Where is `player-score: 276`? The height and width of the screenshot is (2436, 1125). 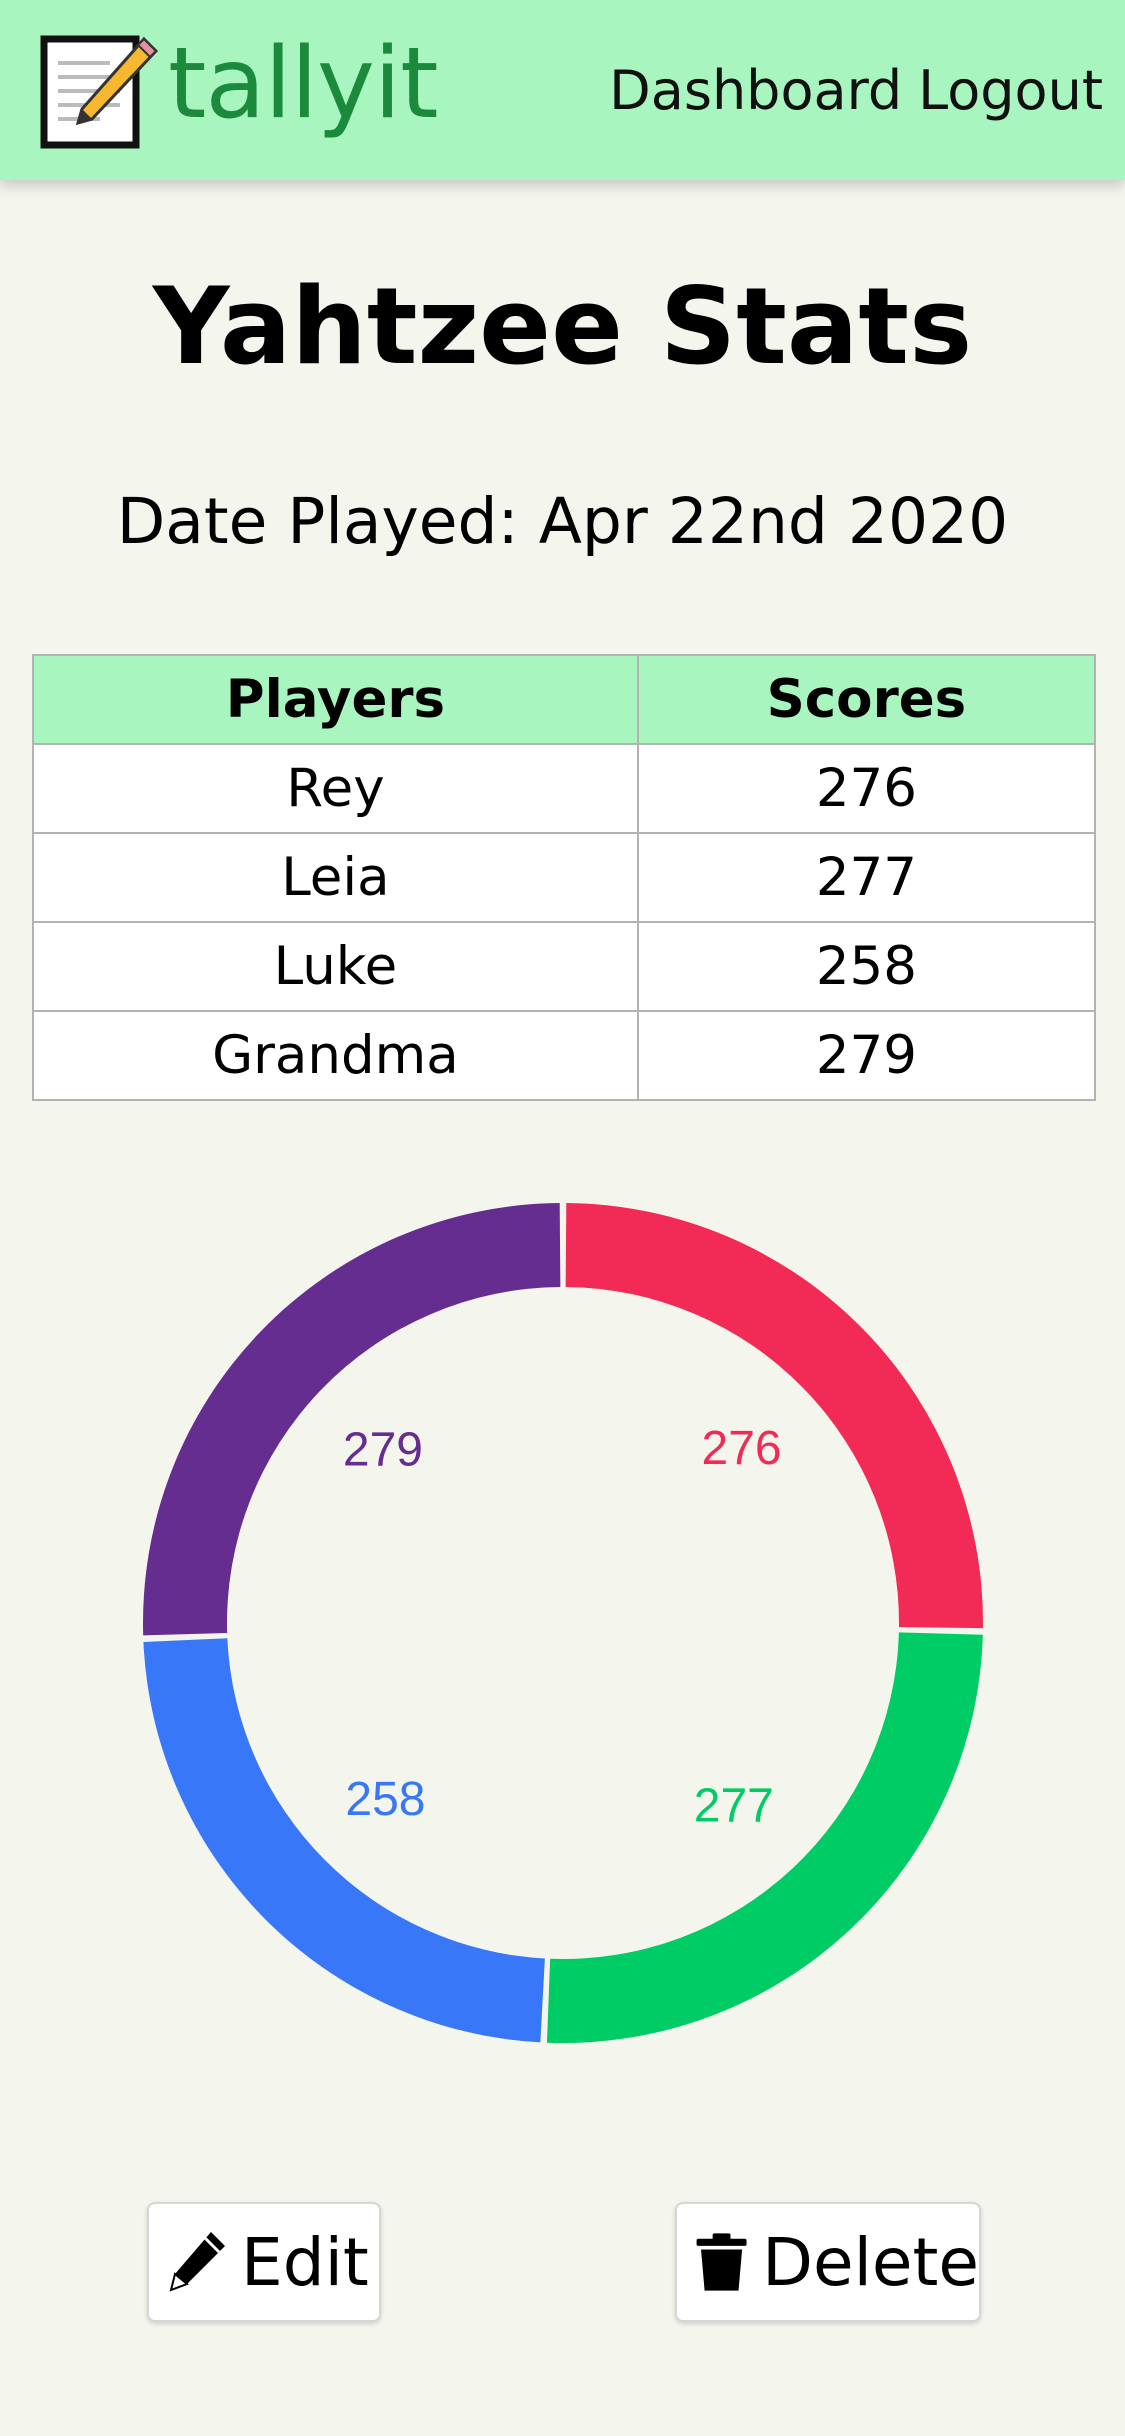
player-score: 276 is located at coordinates (866, 788).